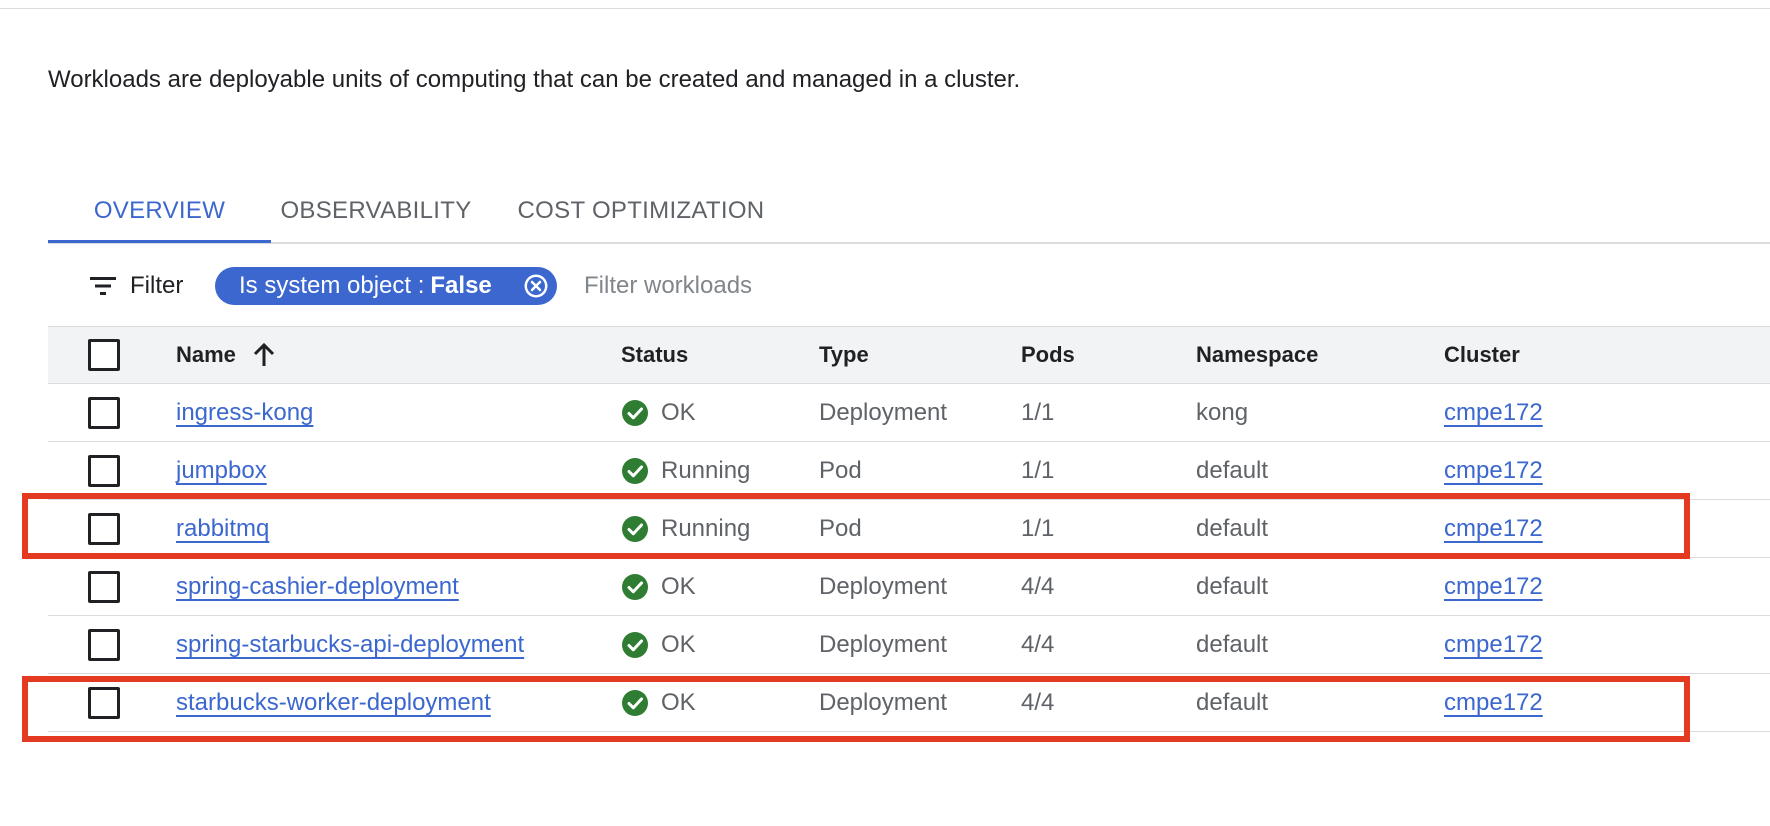 This screenshot has height=826, width=1770. I want to click on header-type: Type, so click(844, 355).